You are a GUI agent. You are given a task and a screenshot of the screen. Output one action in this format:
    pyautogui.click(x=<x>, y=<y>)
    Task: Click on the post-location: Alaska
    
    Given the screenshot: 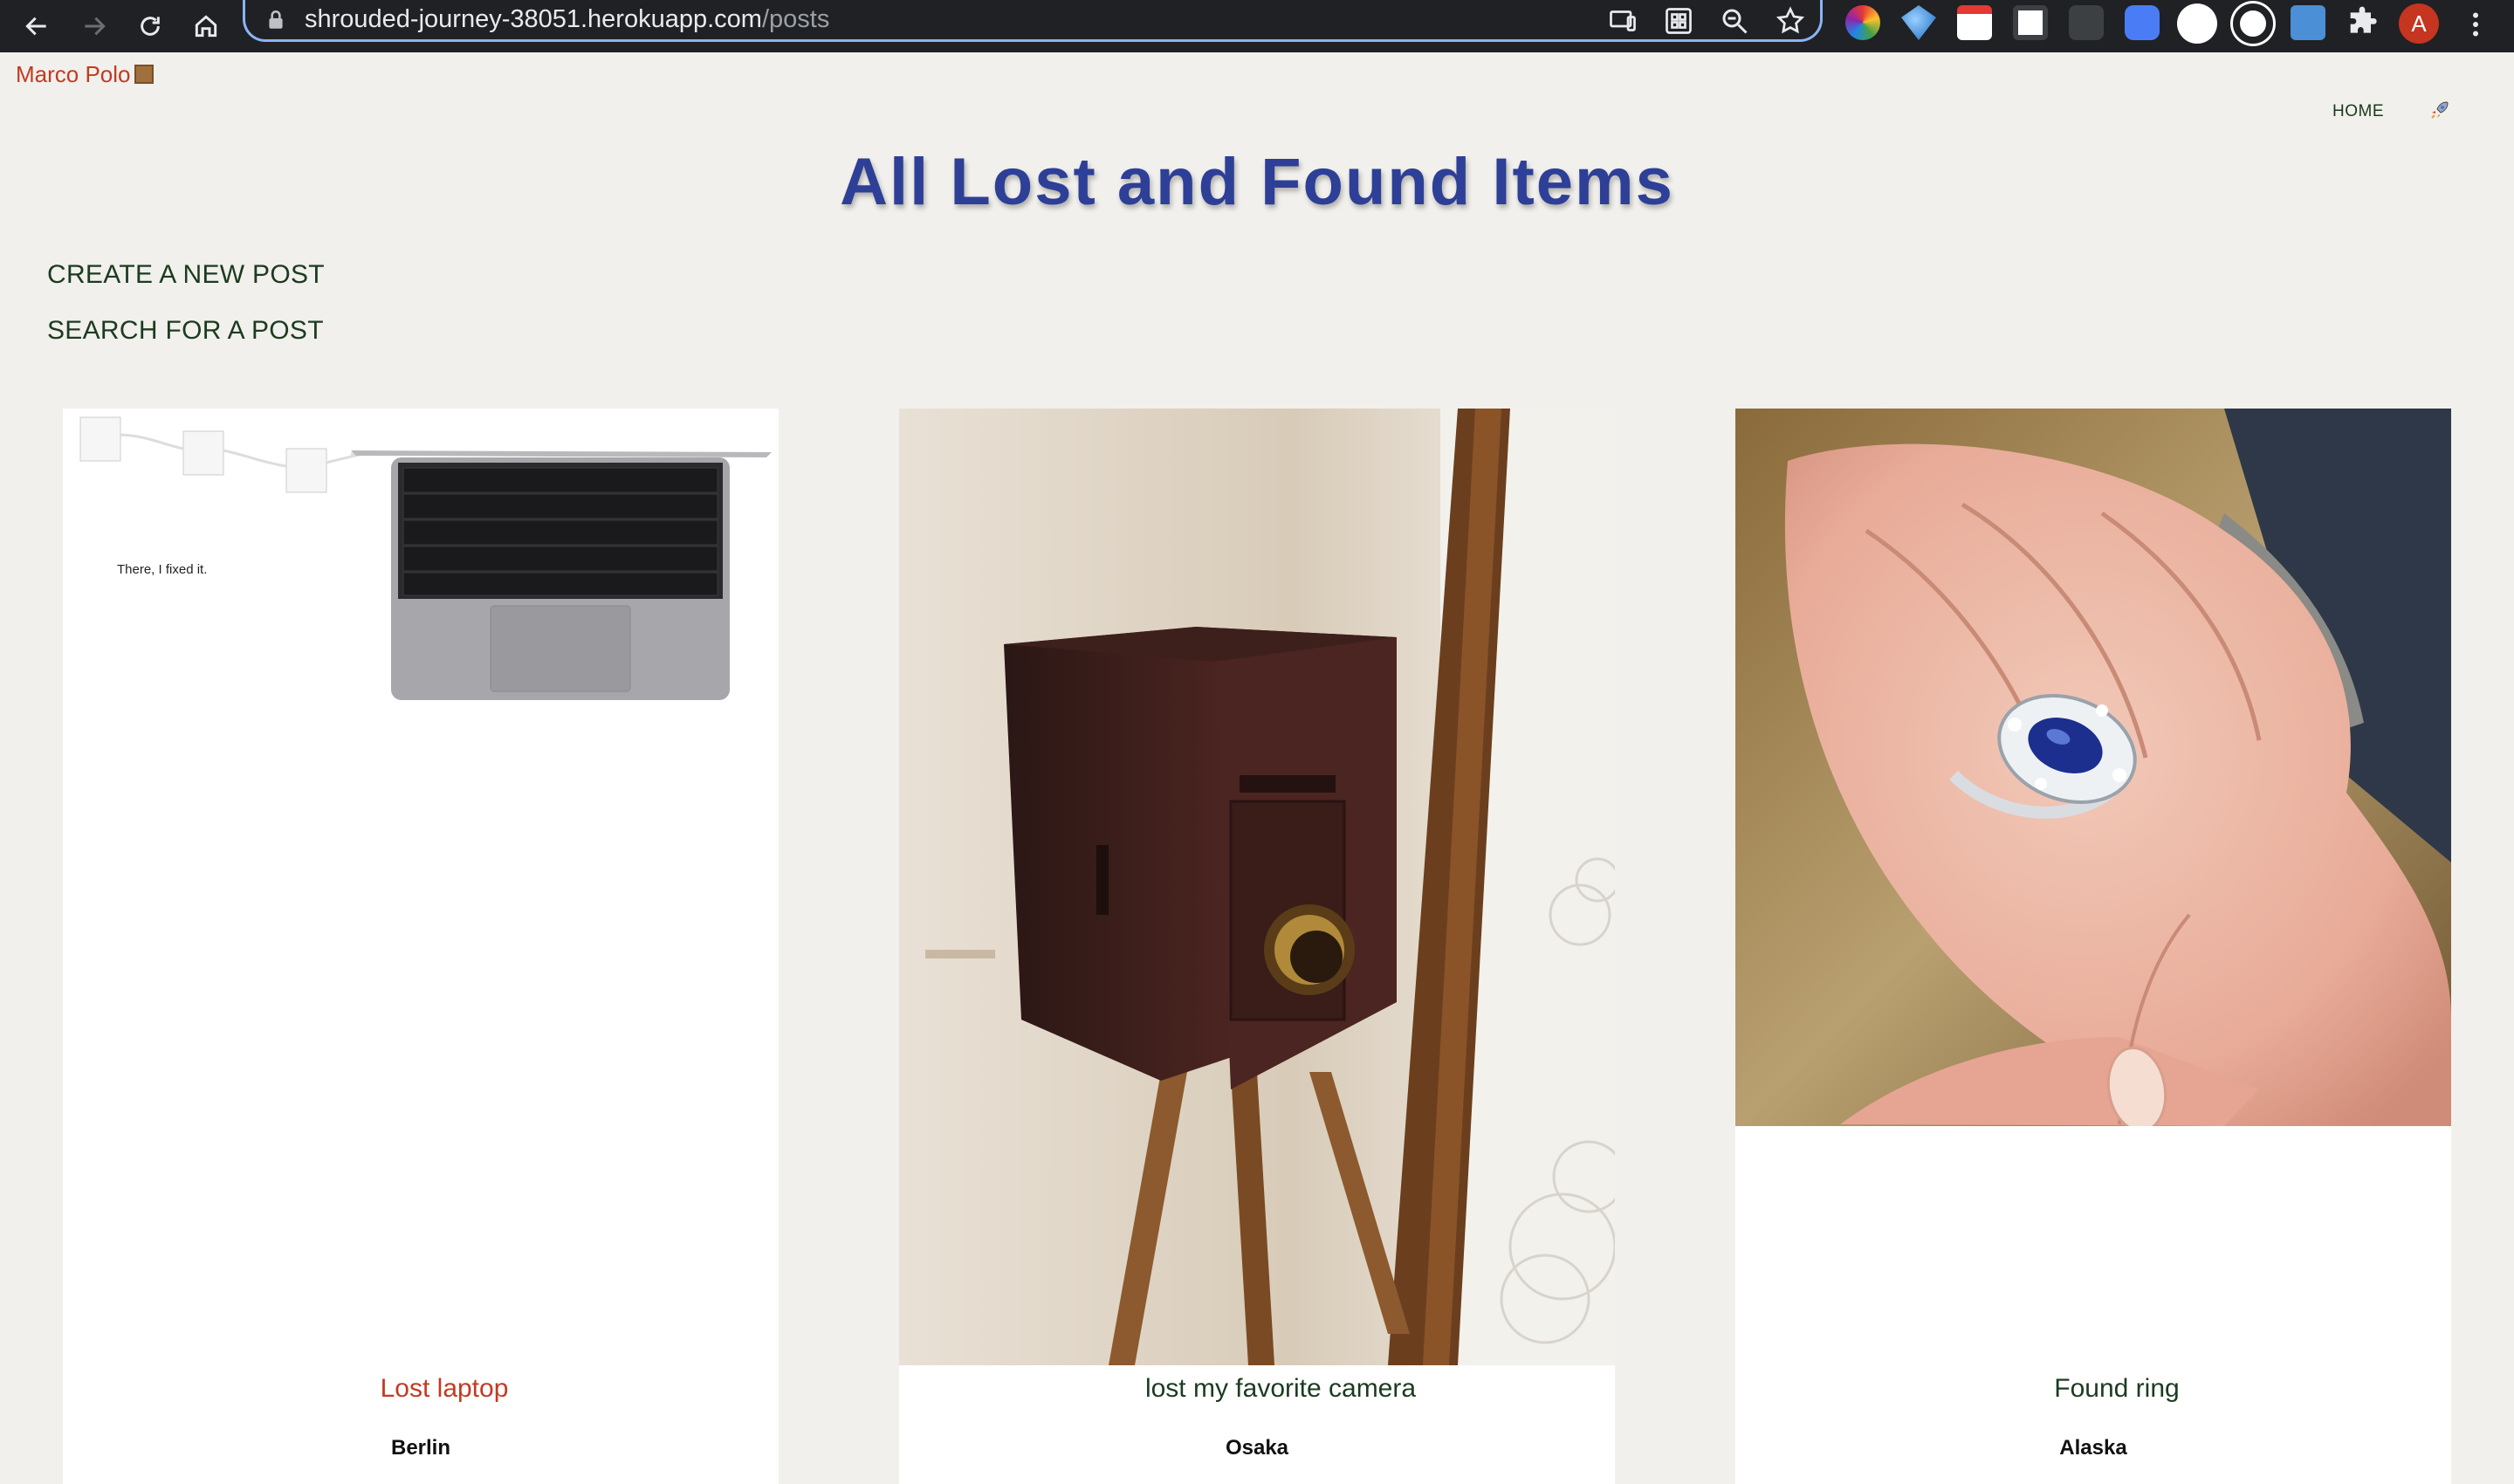 What is the action you would take?
    pyautogui.click(x=2093, y=1448)
    